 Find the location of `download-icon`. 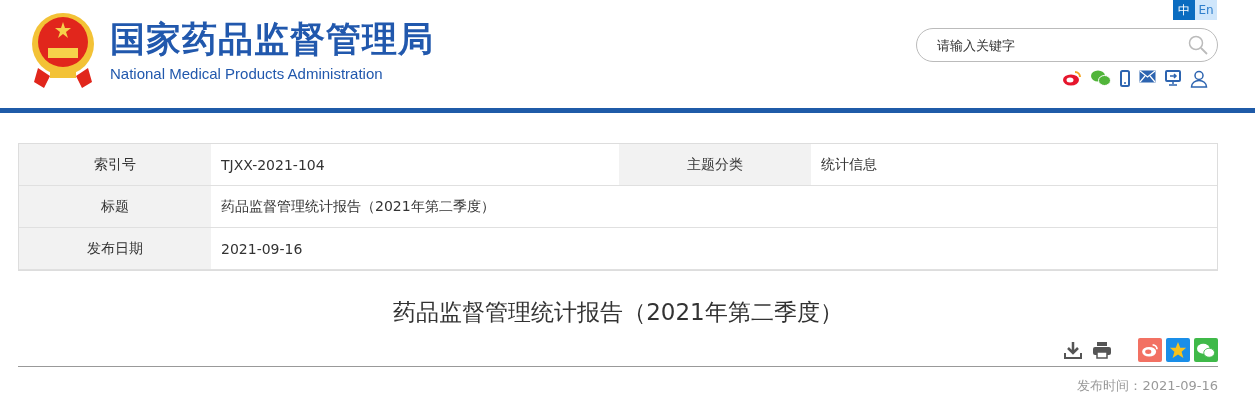

download-icon is located at coordinates (1073, 350).